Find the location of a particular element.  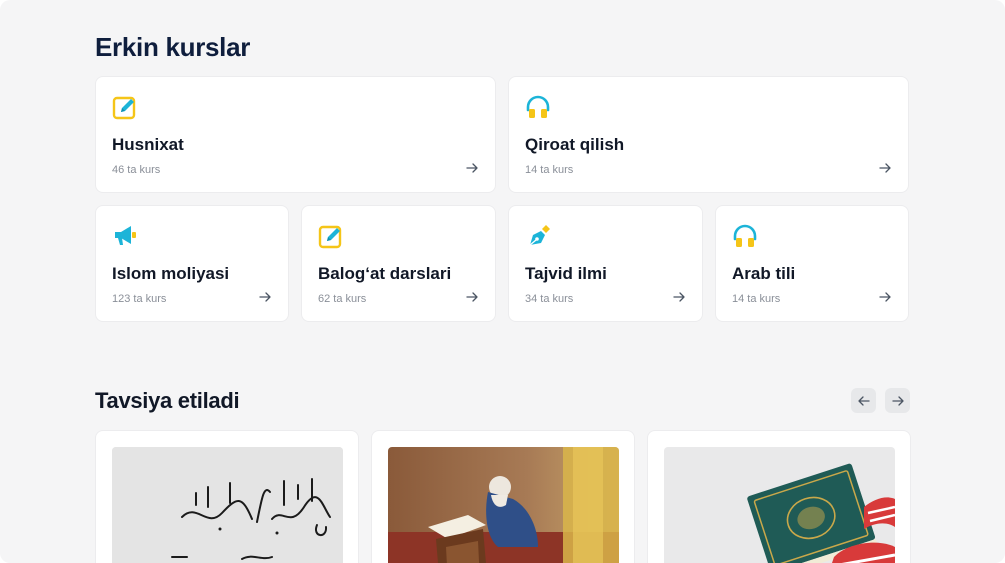

carousel-next-button is located at coordinates (897, 400).